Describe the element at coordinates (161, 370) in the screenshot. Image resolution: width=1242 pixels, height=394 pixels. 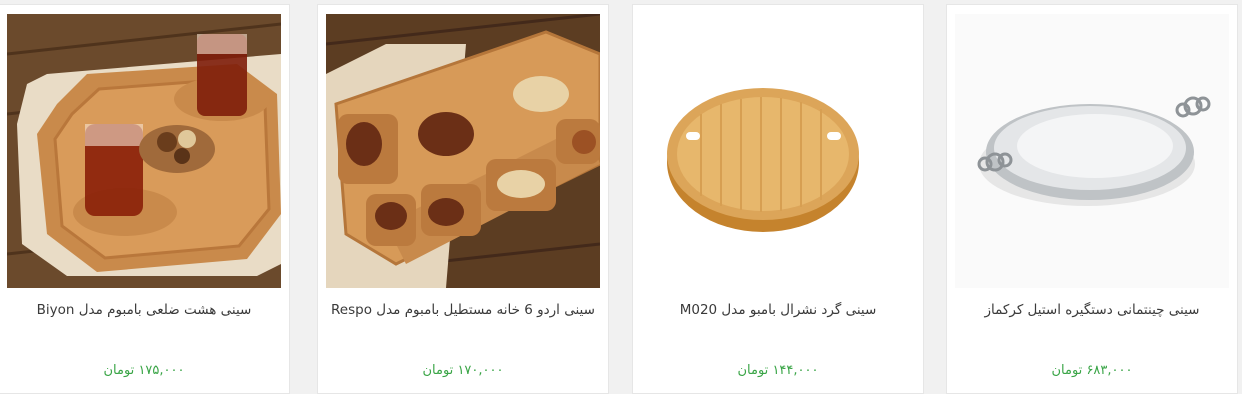
I see `price-amount: ۱۷۵,۰۰۰` at that location.